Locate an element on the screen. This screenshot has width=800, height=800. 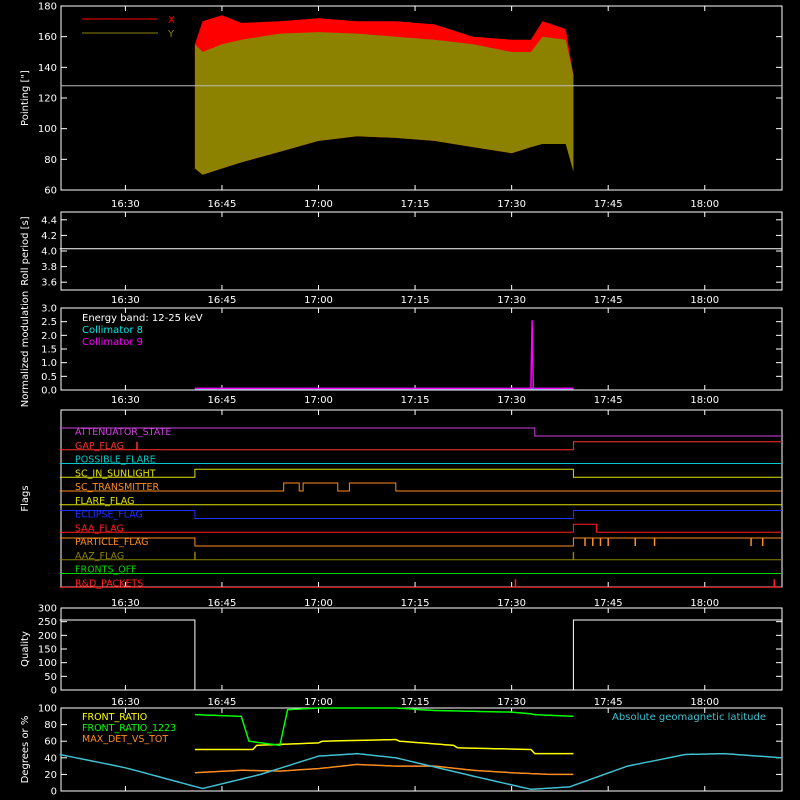
y-tick-label: 2.5 is located at coordinates (49, 322).